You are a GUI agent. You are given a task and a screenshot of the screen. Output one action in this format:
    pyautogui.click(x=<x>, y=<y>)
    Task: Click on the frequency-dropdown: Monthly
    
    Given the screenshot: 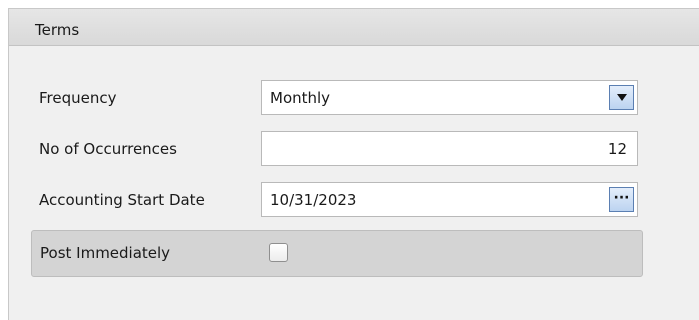 What is the action you would take?
    pyautogui.click(x=449, y=97)
    